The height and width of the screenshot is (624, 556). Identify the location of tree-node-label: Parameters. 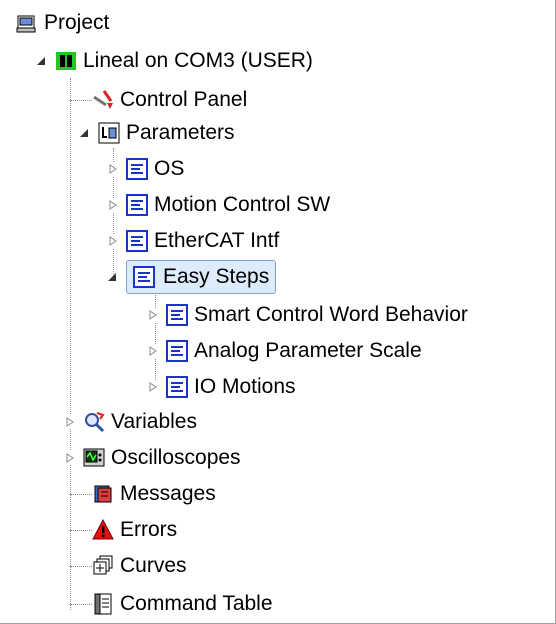
(180, 132).